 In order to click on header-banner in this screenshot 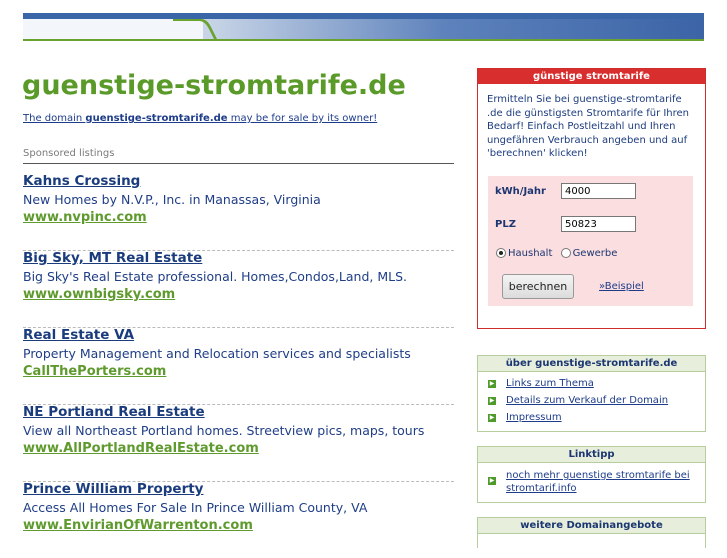, I will do `click(363, 27)`.